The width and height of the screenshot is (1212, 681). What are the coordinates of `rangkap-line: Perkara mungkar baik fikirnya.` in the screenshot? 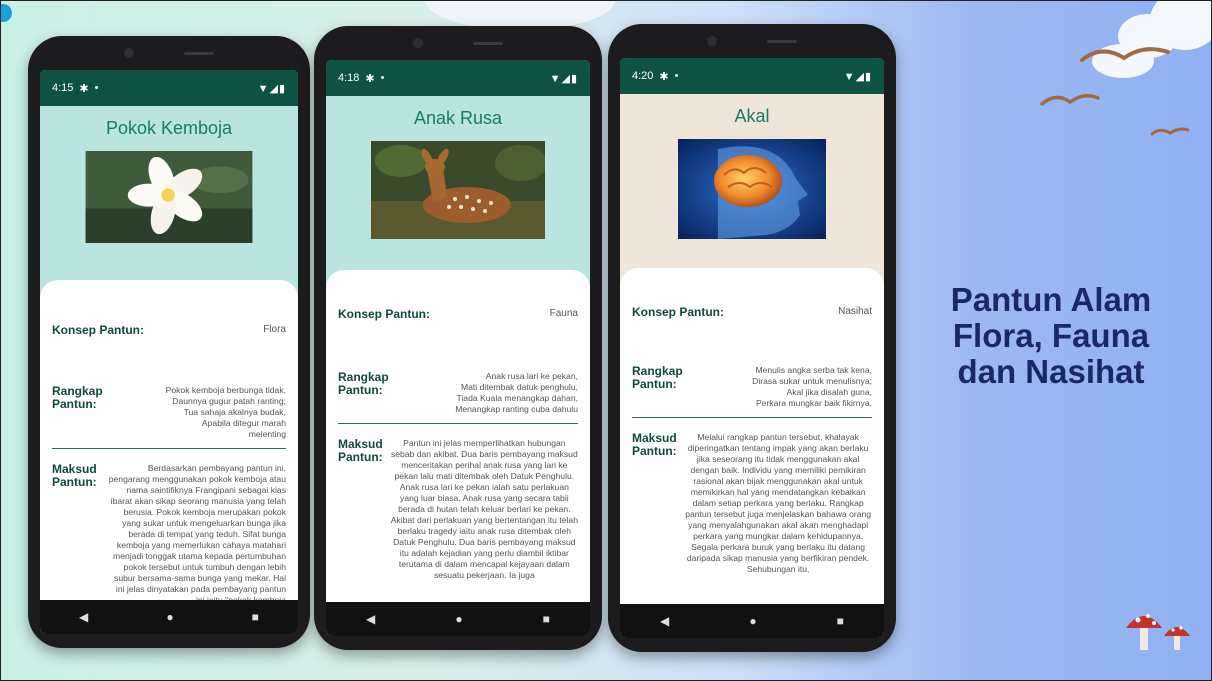 It's located at (813, 403).